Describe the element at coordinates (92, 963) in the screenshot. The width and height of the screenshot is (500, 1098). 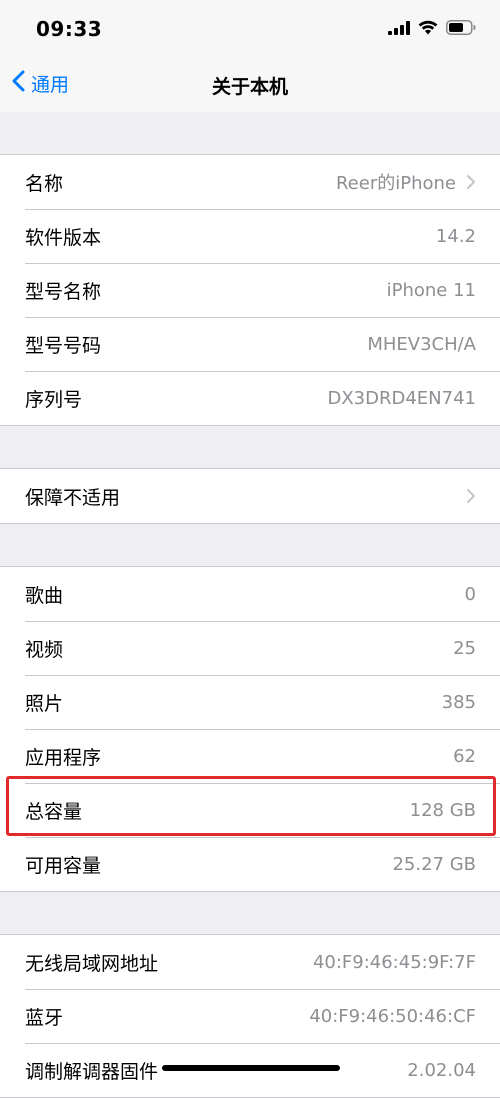
I see `row-label: 无线局域网地址` at that location.